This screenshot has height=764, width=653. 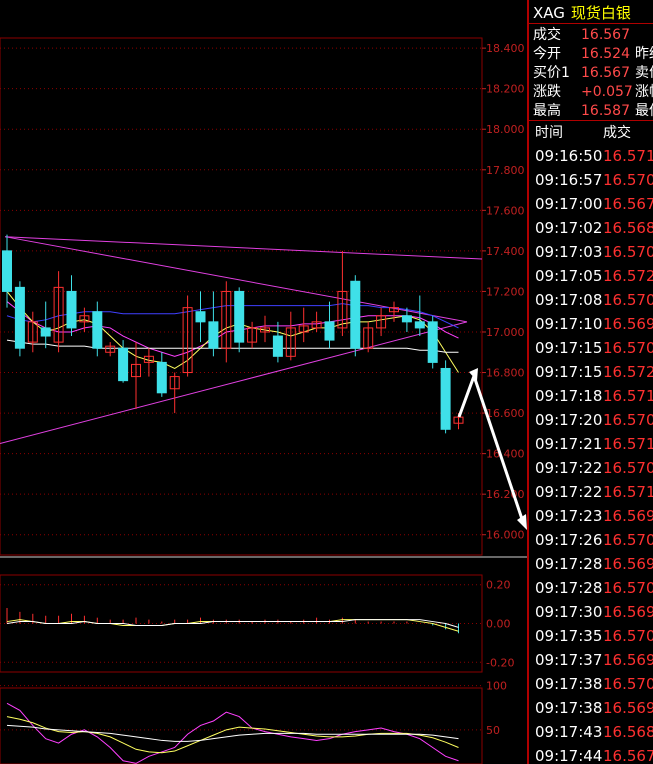 What do you see at coordinates (505, 332) in the screenshot?
I see `y-tick-label: 17.000` at bounding box center [505, 332].